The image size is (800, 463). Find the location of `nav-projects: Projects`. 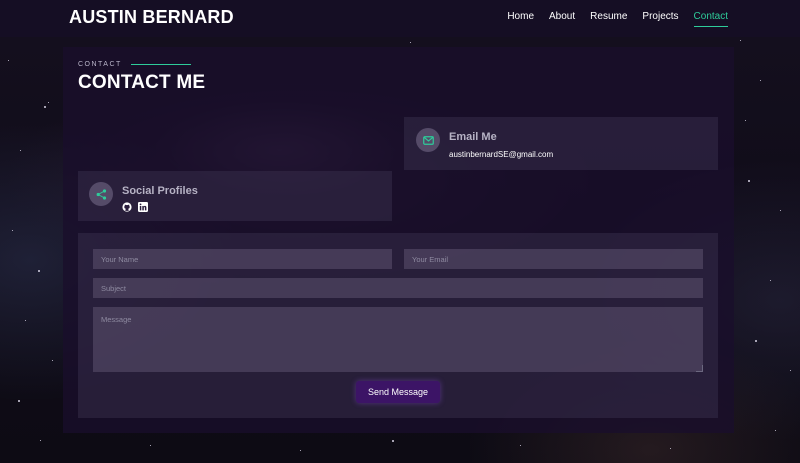

nav-projects: Projects is located at coordinates (660, 16).